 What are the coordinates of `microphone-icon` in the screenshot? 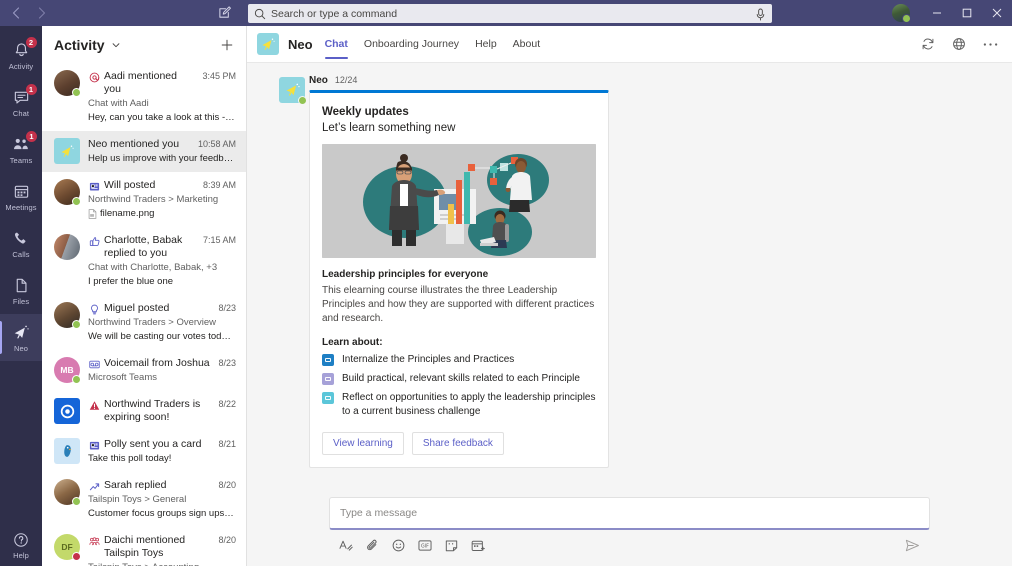 It's located at (760, 14).